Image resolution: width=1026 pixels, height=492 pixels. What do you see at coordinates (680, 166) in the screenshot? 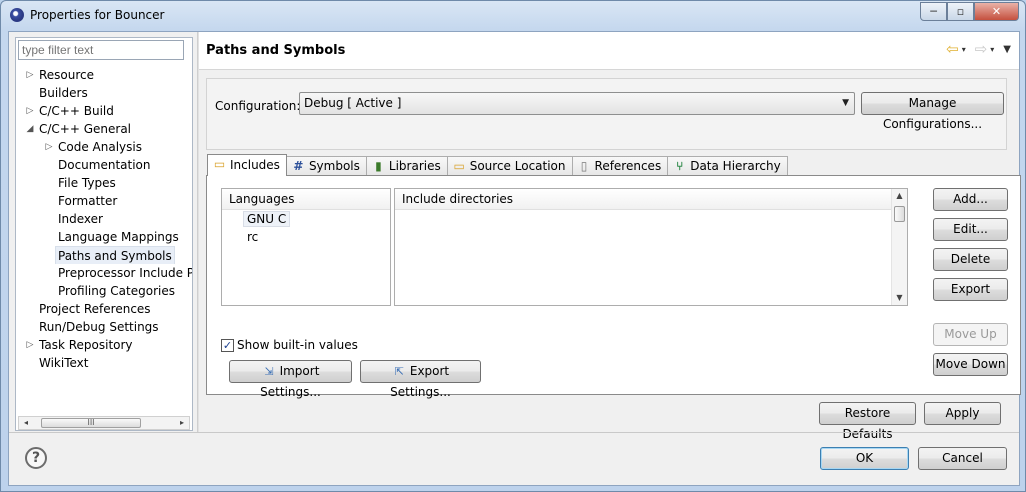
I see `hierarchy-icon: ⑂` at bounding box center [680, 166].